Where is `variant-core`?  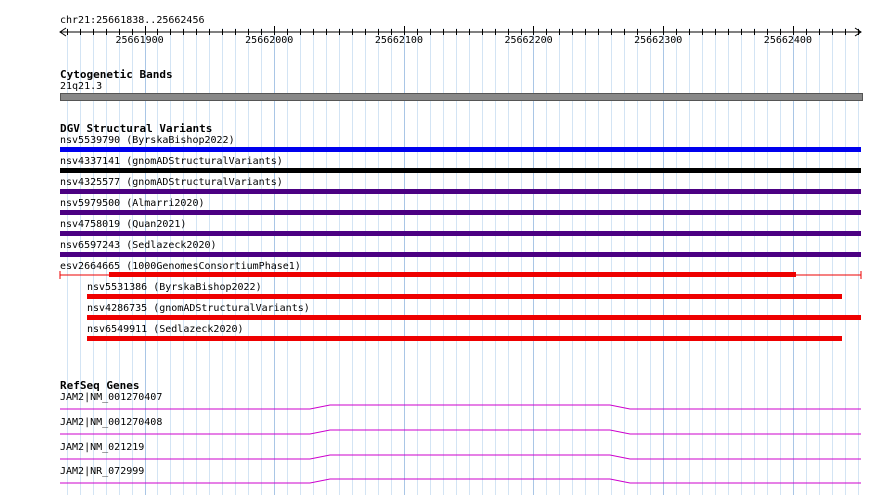 variant-core is located at coordinates (452, 274).